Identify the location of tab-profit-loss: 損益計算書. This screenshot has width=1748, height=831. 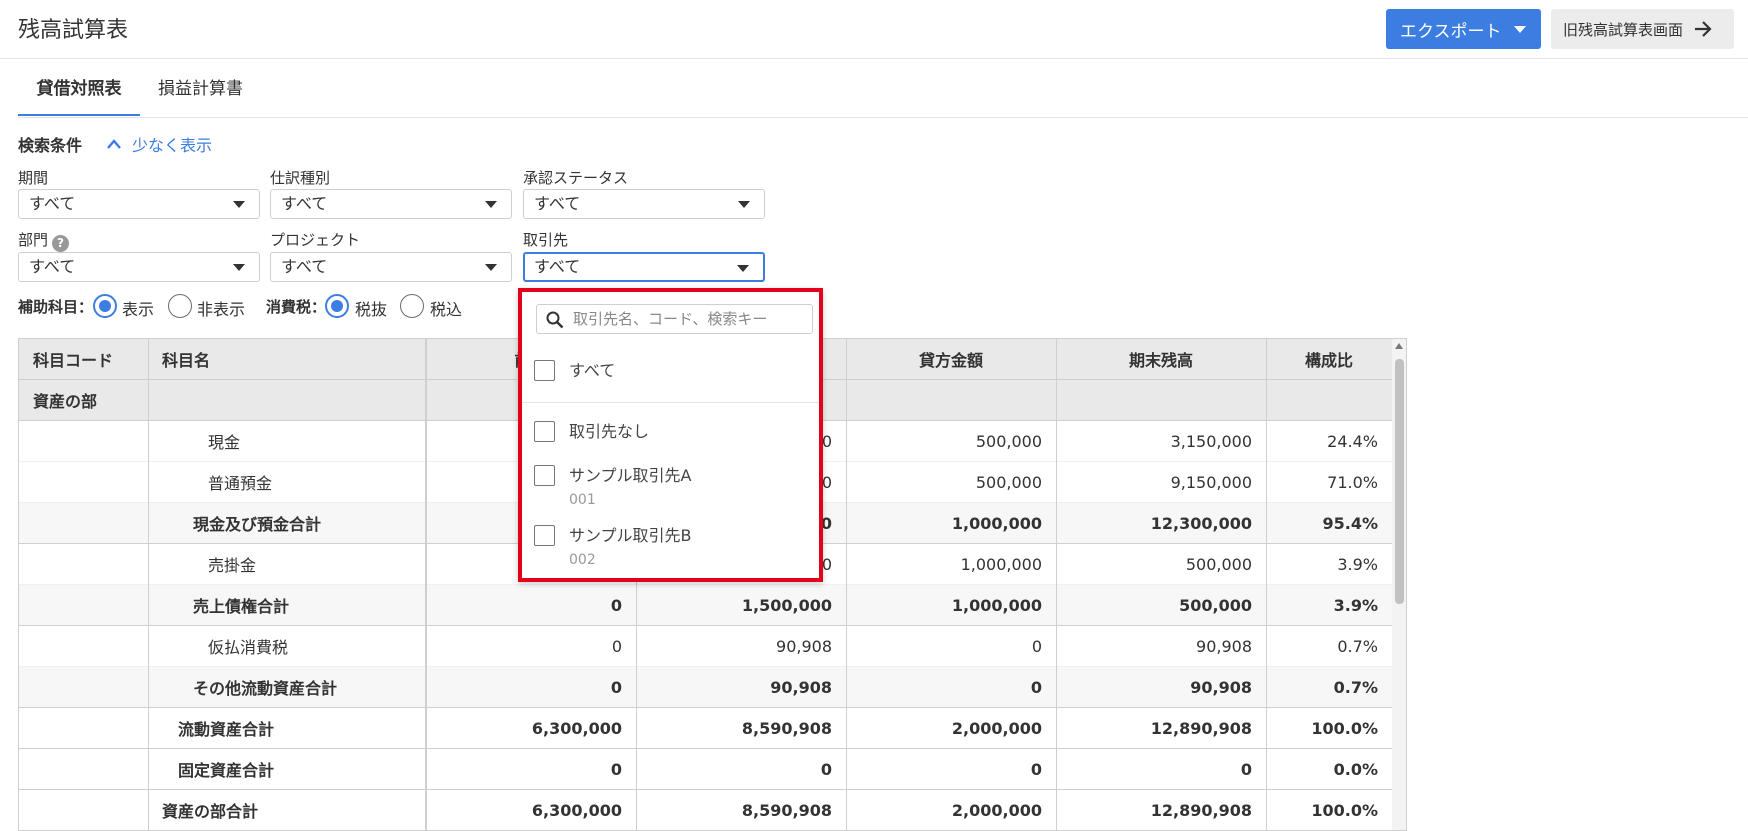
(200, 95).